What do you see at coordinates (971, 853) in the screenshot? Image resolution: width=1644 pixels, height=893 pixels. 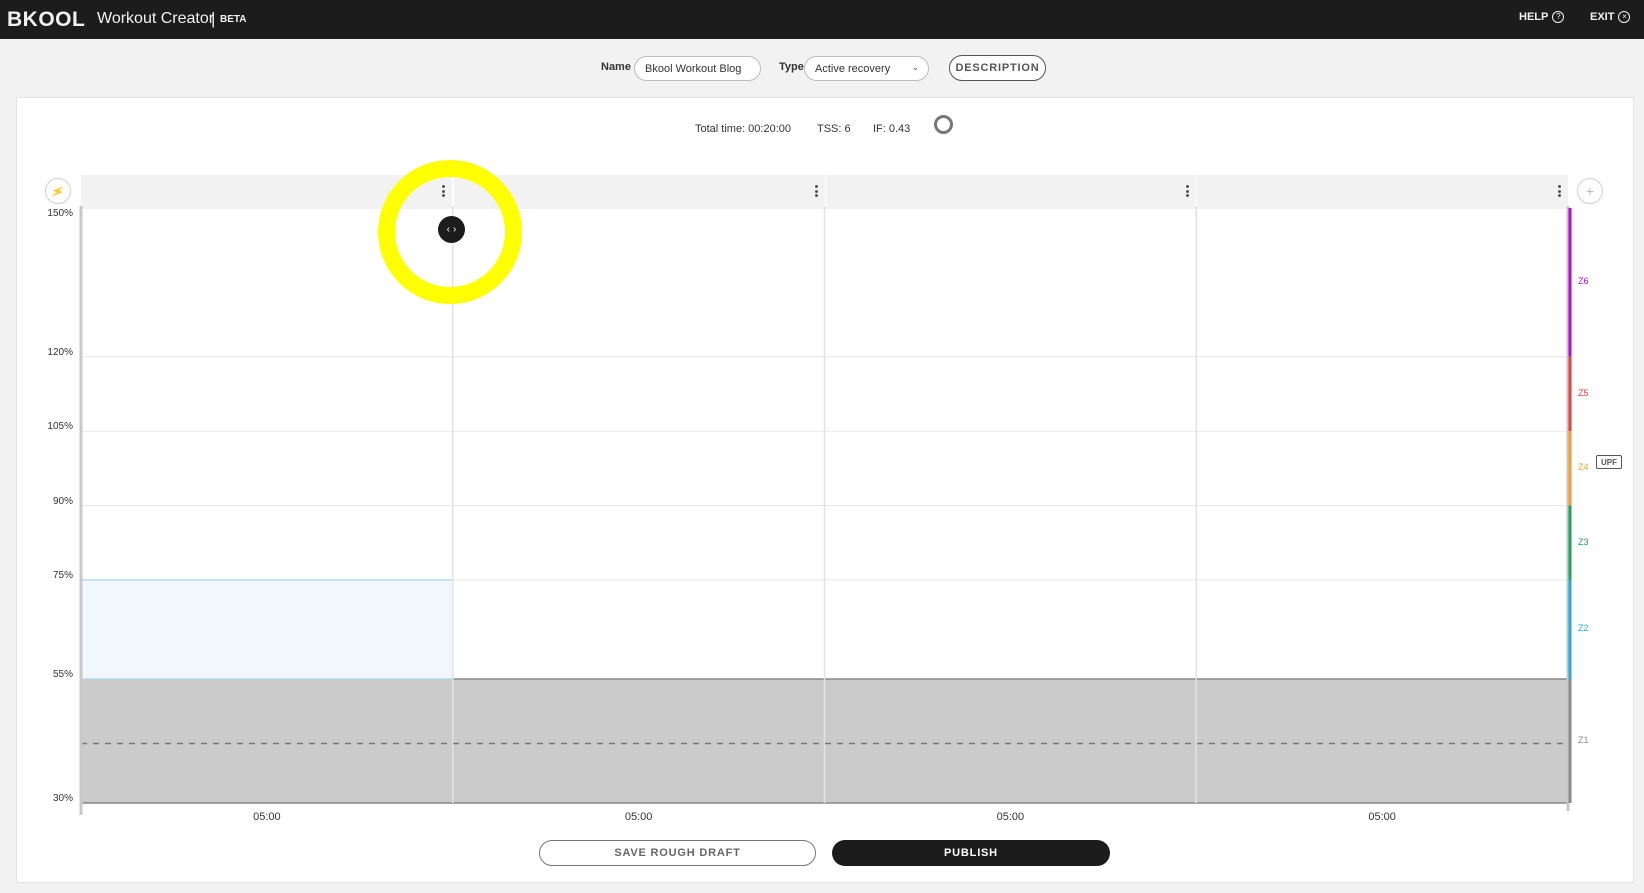 I see `publish-button: PUBLISH` at bounding box center [971, 853].